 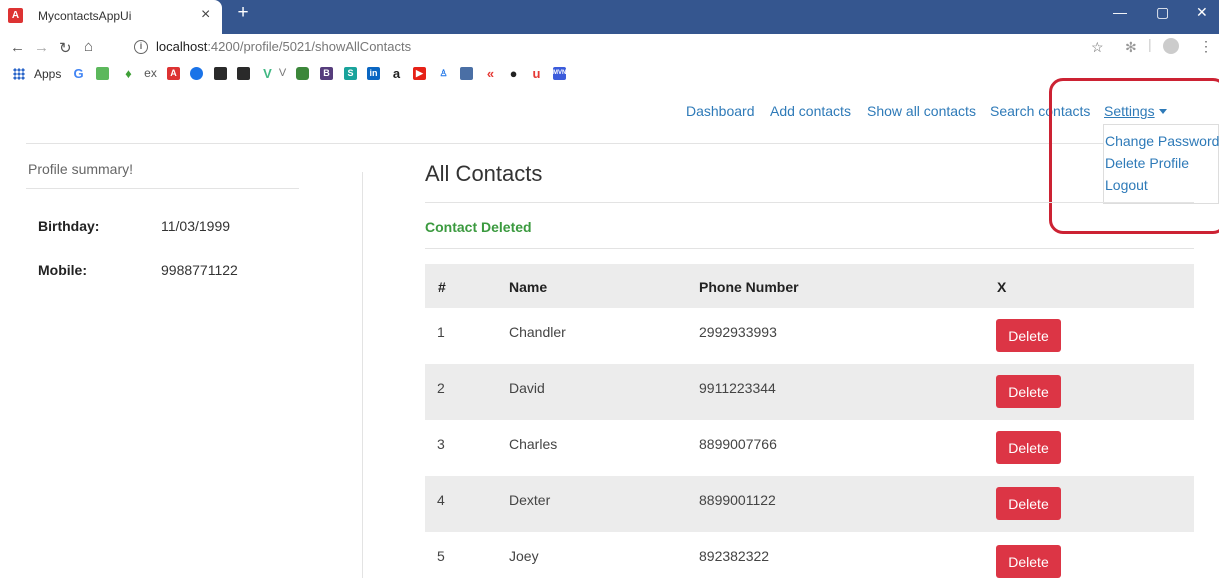 I want to click on apps-grid-icon, so click(x=19, y=74).